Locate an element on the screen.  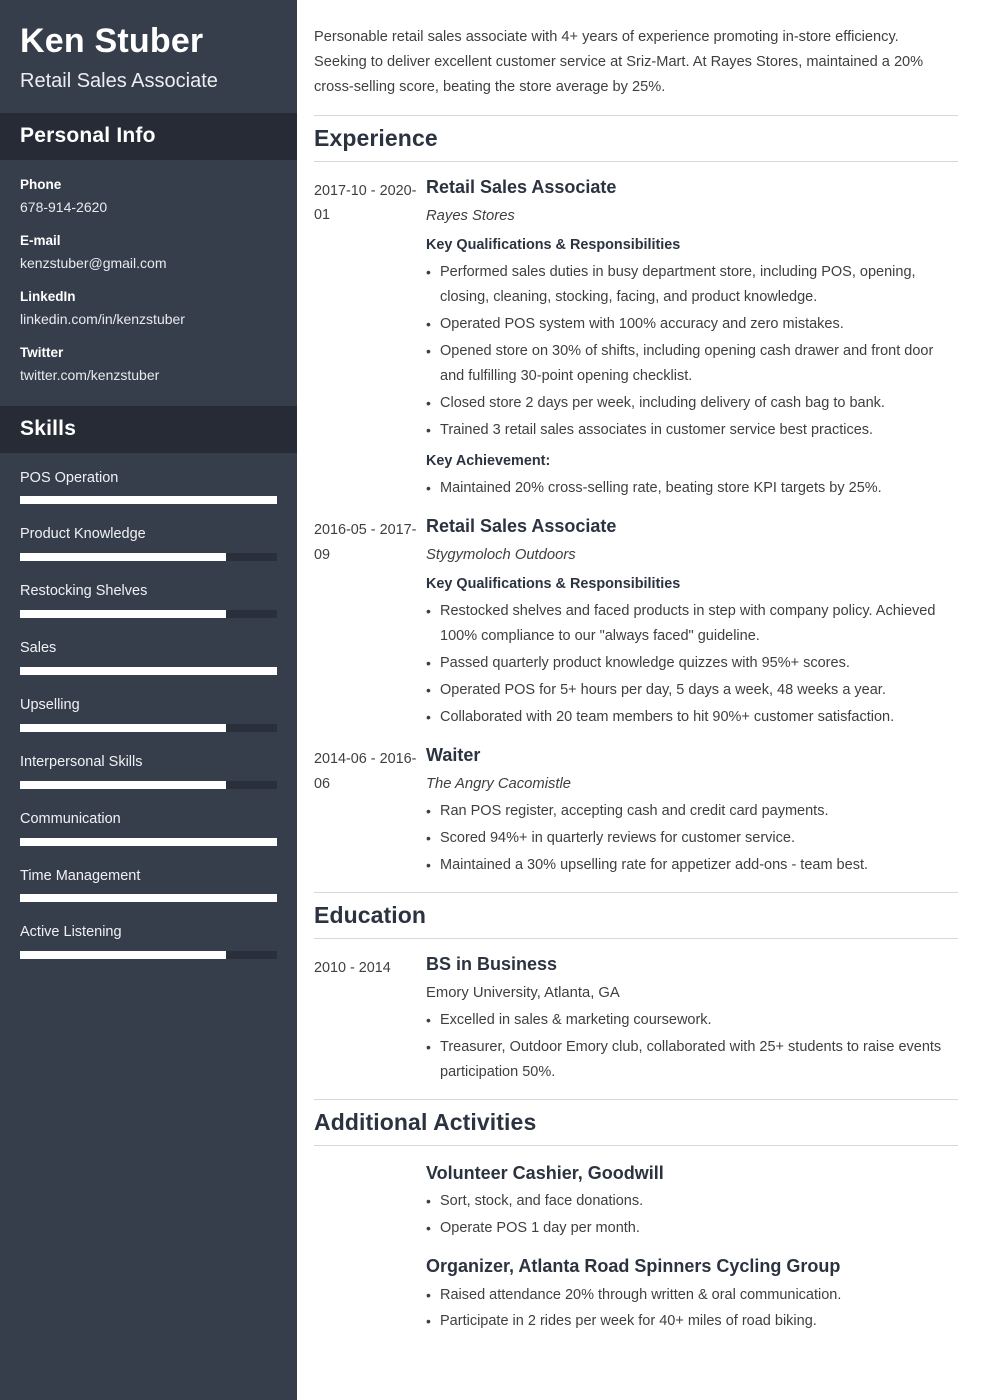
skill-item: Active Listening is located at coordinates (148, 941).